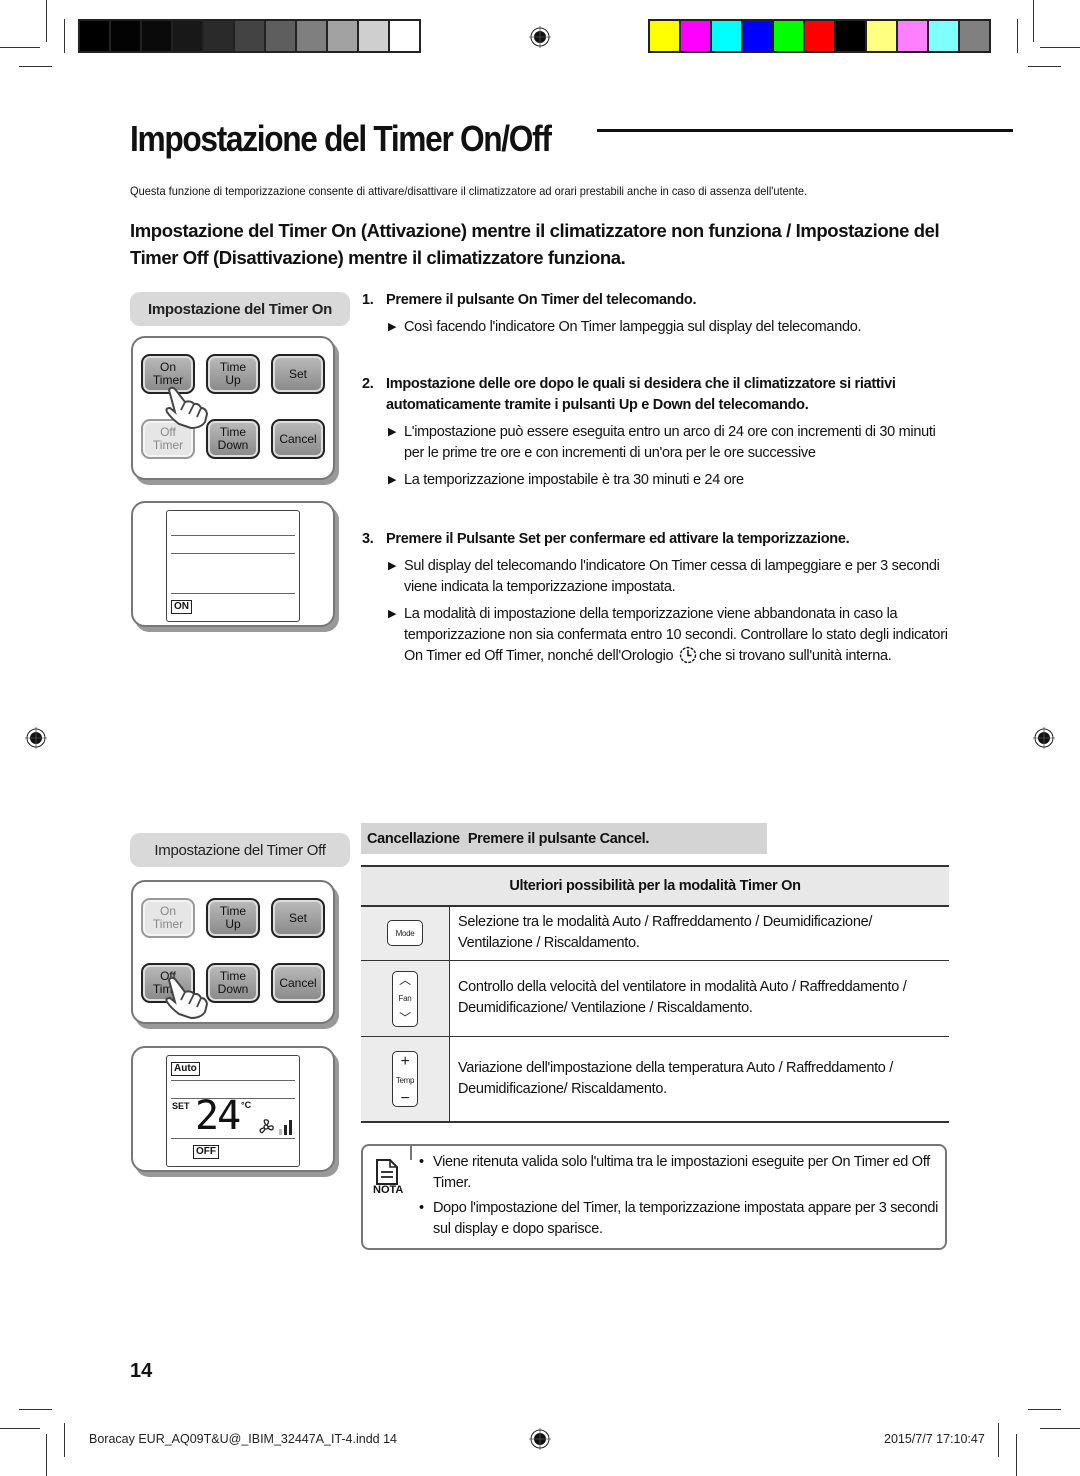  I want to click on on-timer-button: On Timer, so click(168, 918).